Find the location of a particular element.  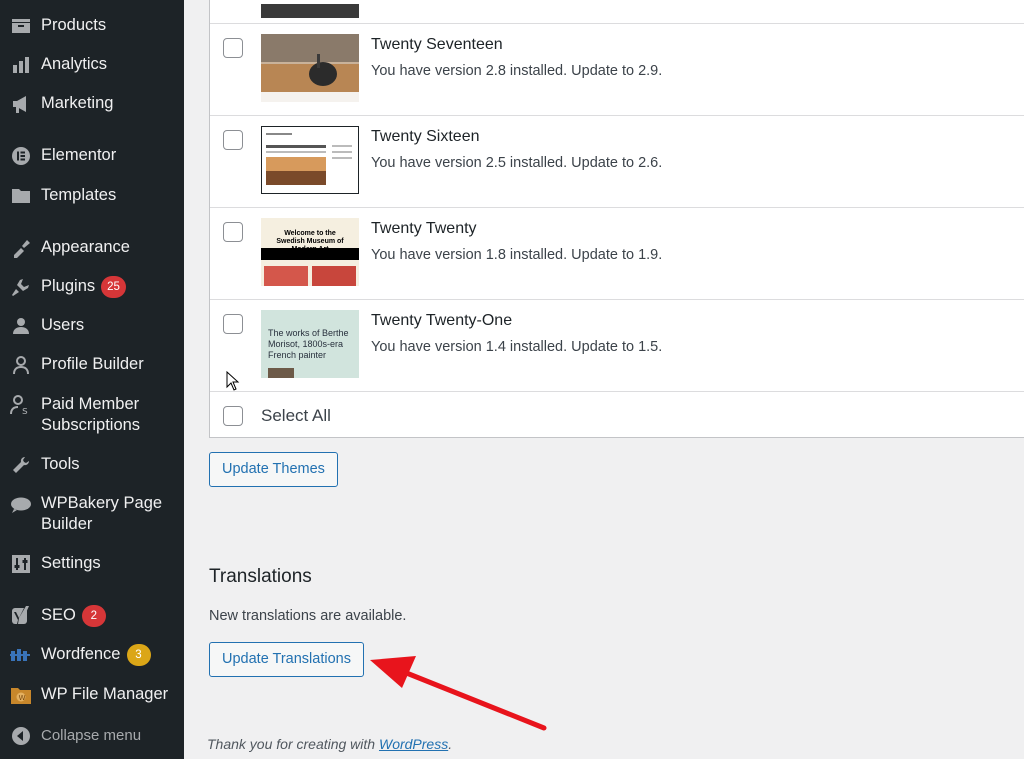

profile-builder-icon is located at coordinates (21, 365).